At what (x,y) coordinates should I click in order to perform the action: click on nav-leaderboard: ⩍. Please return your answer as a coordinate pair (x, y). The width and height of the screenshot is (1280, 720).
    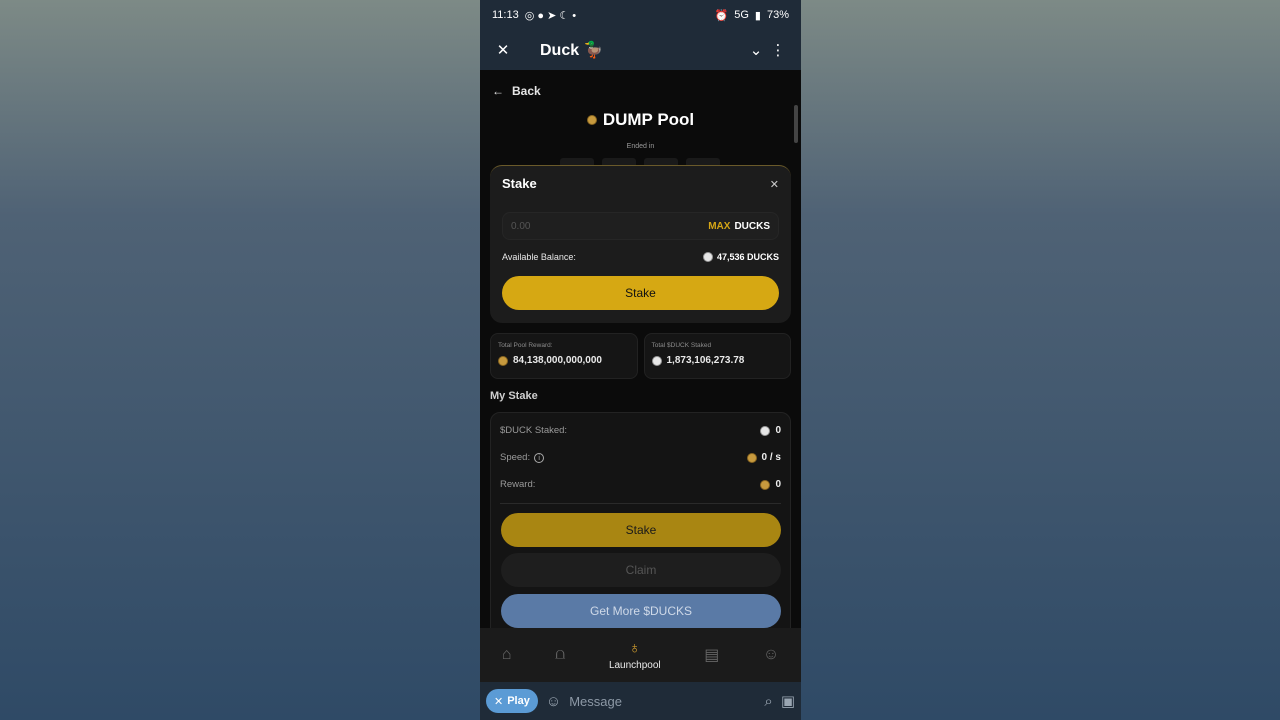
    Looking at the image, I should click on (560, 655).